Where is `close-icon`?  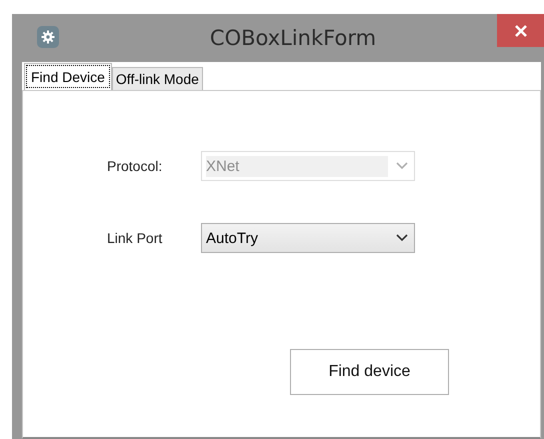 close-icon is located at coordinates (521, 31).